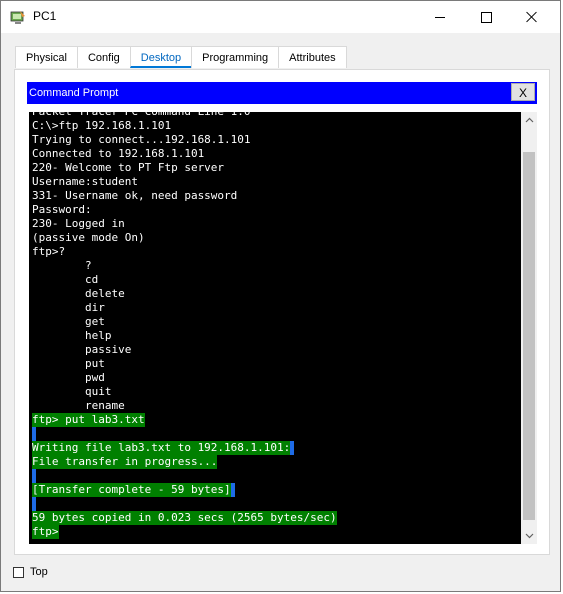 The height and width of the screenshot is (594, 563). I want to click on scroll-up-button, so click(529, 120).